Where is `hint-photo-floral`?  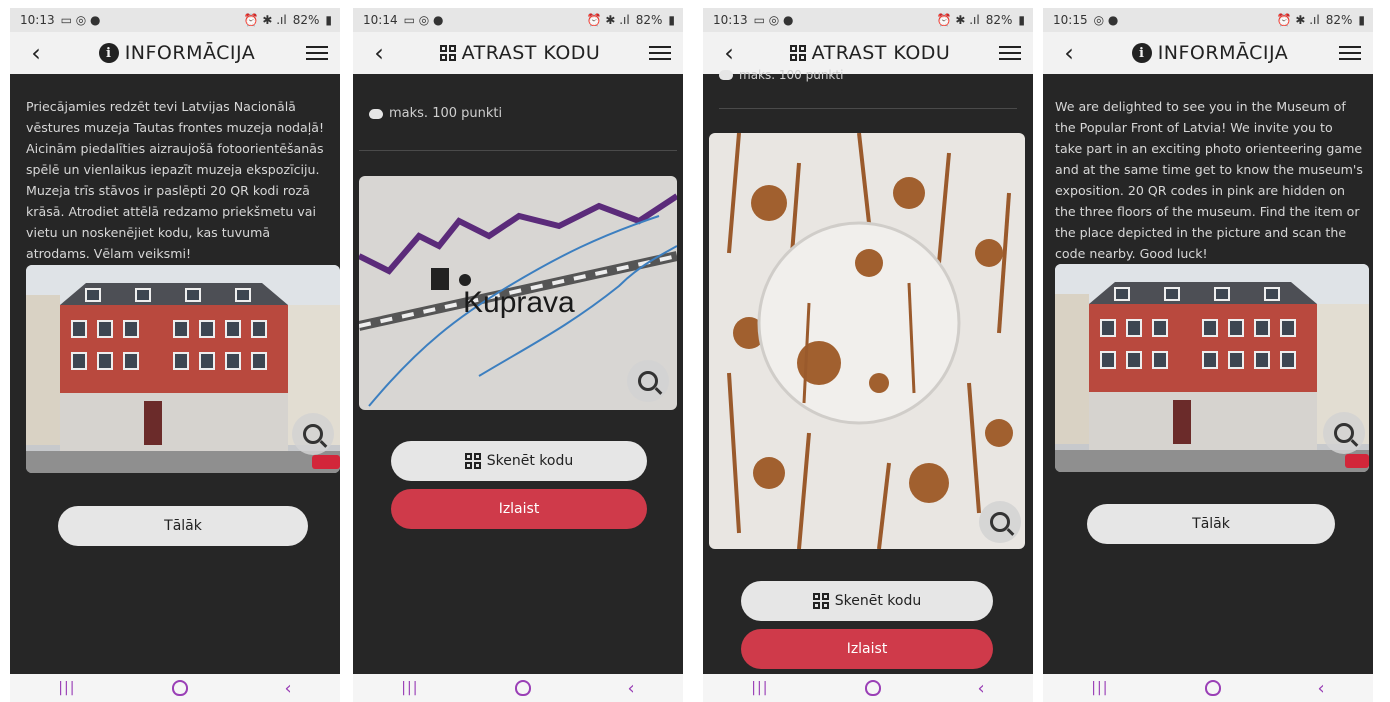
hint-photo-floral is located at coordinates (867, 341).